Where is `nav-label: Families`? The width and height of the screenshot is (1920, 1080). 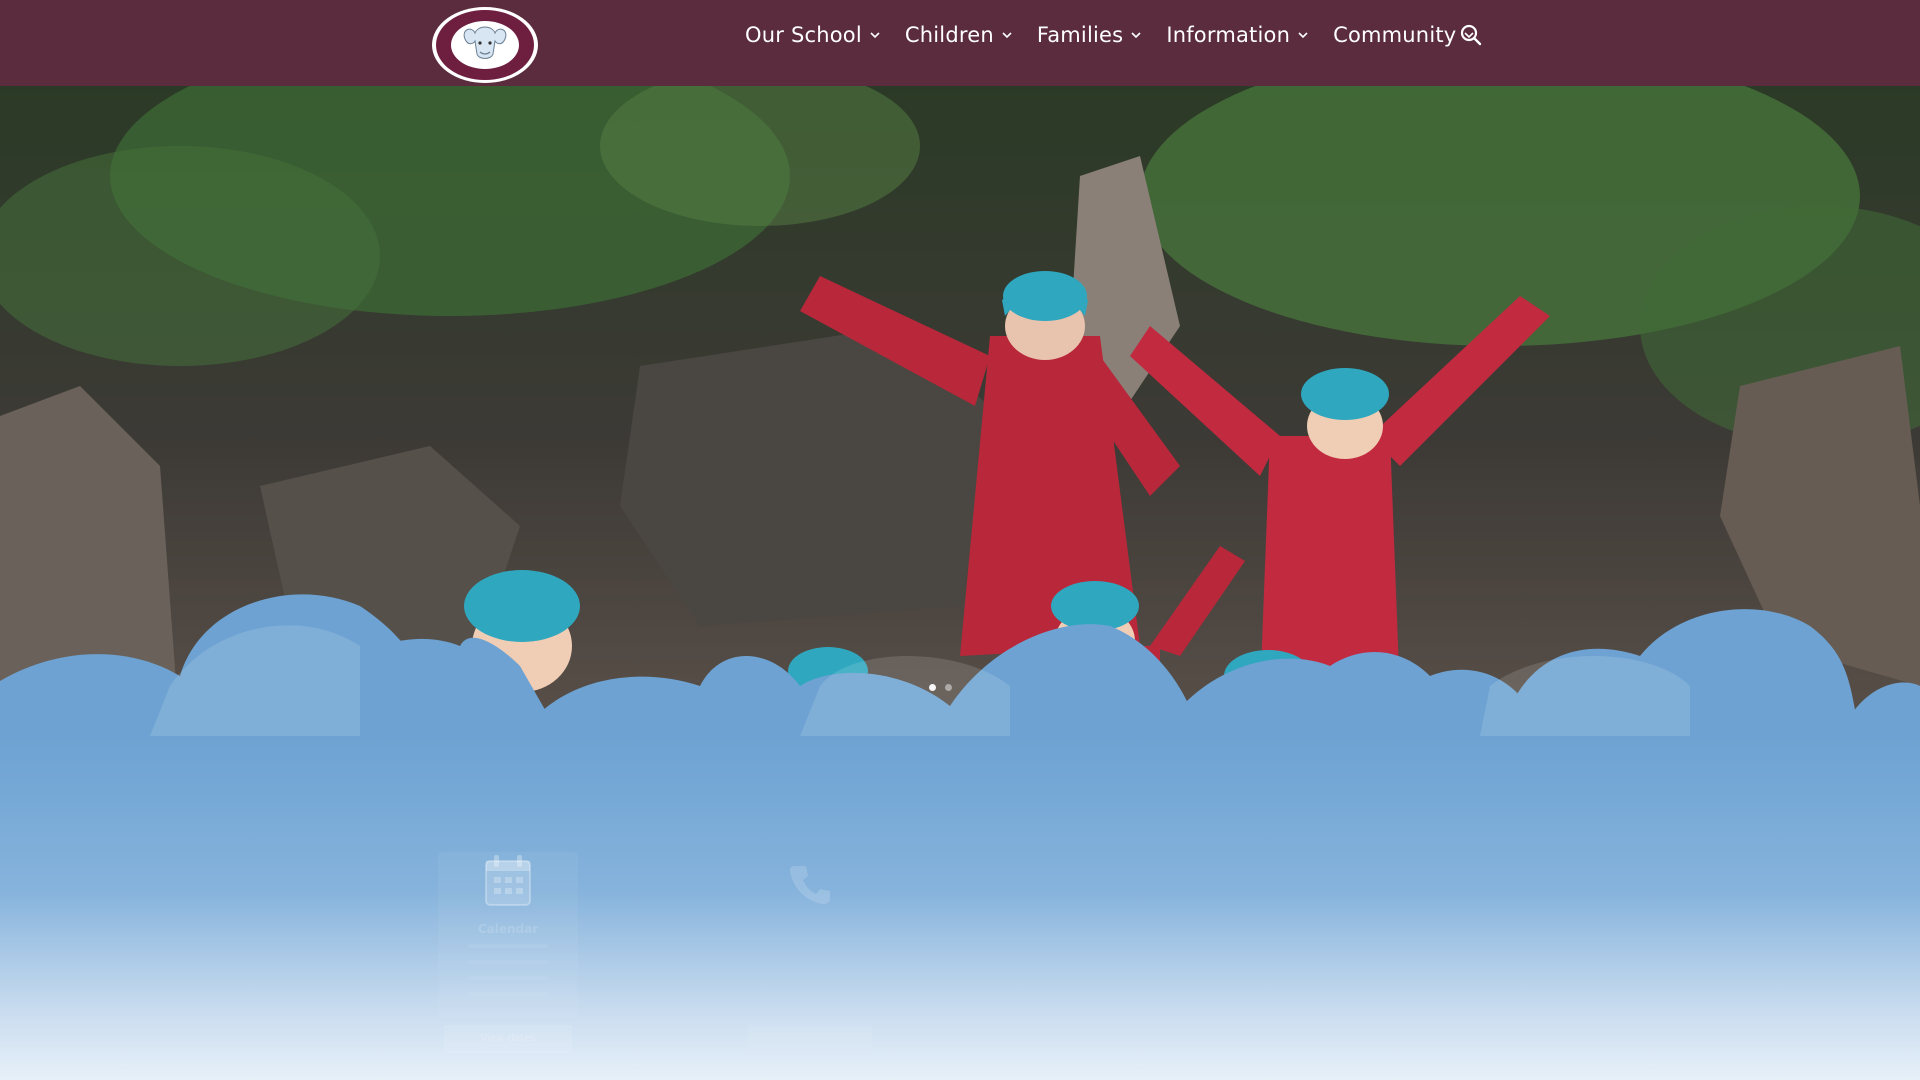
nav-label: Families is located at coordinates (1080, 35).